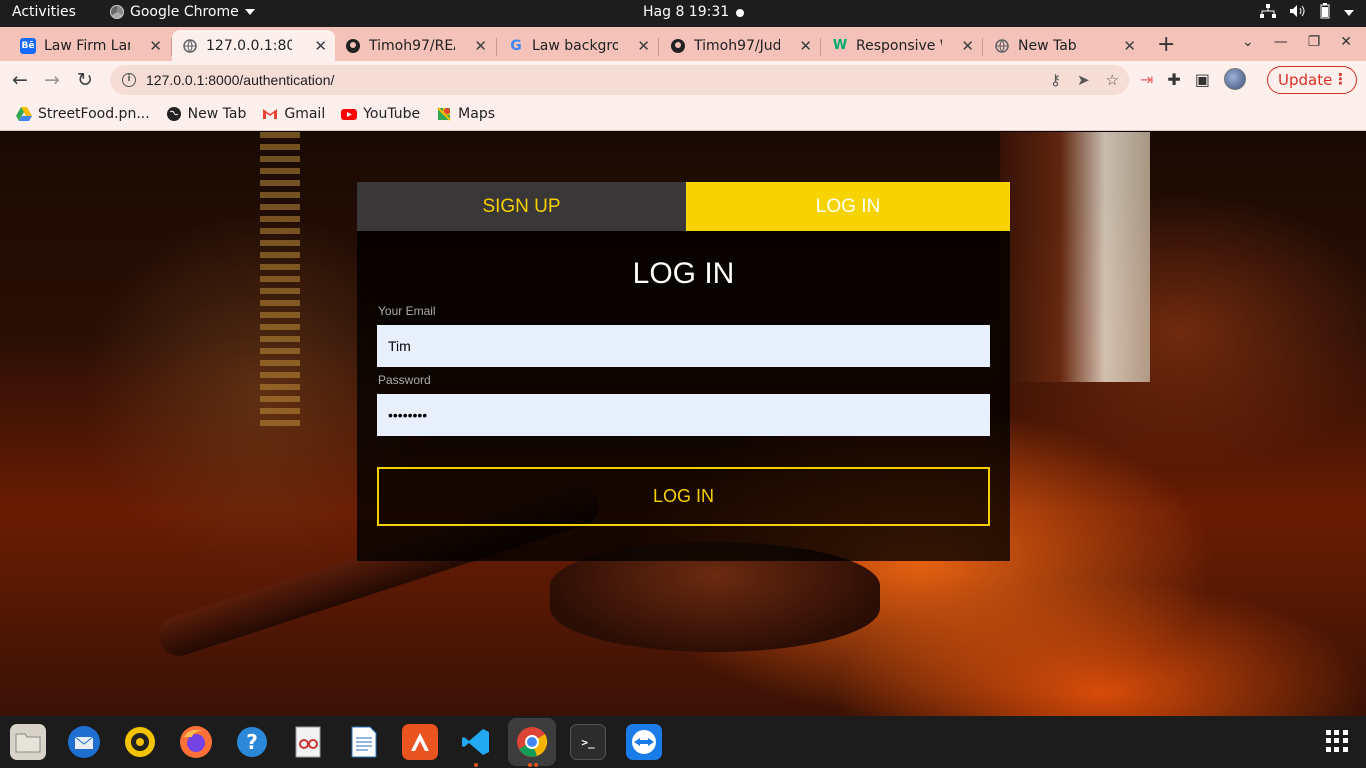  I want to click on drive-icon, so click(24, 114).